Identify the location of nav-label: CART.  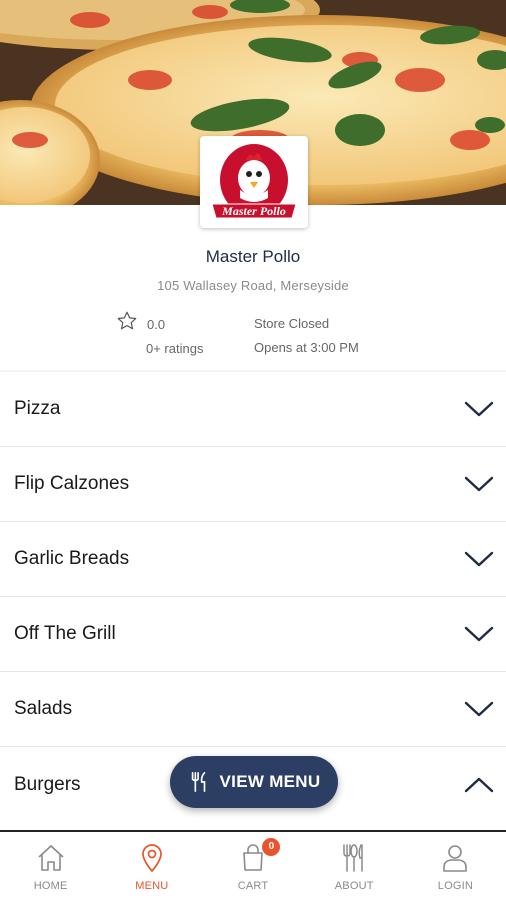
(253, 886).